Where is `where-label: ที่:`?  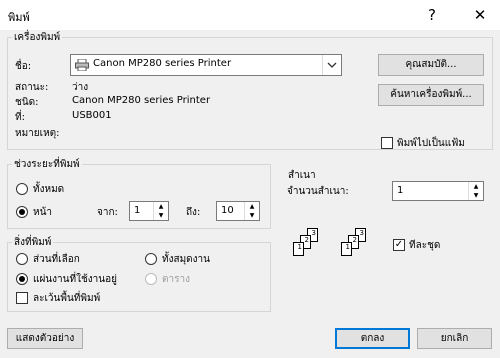 where-label: ที่: is located at coordinates (20, 117).